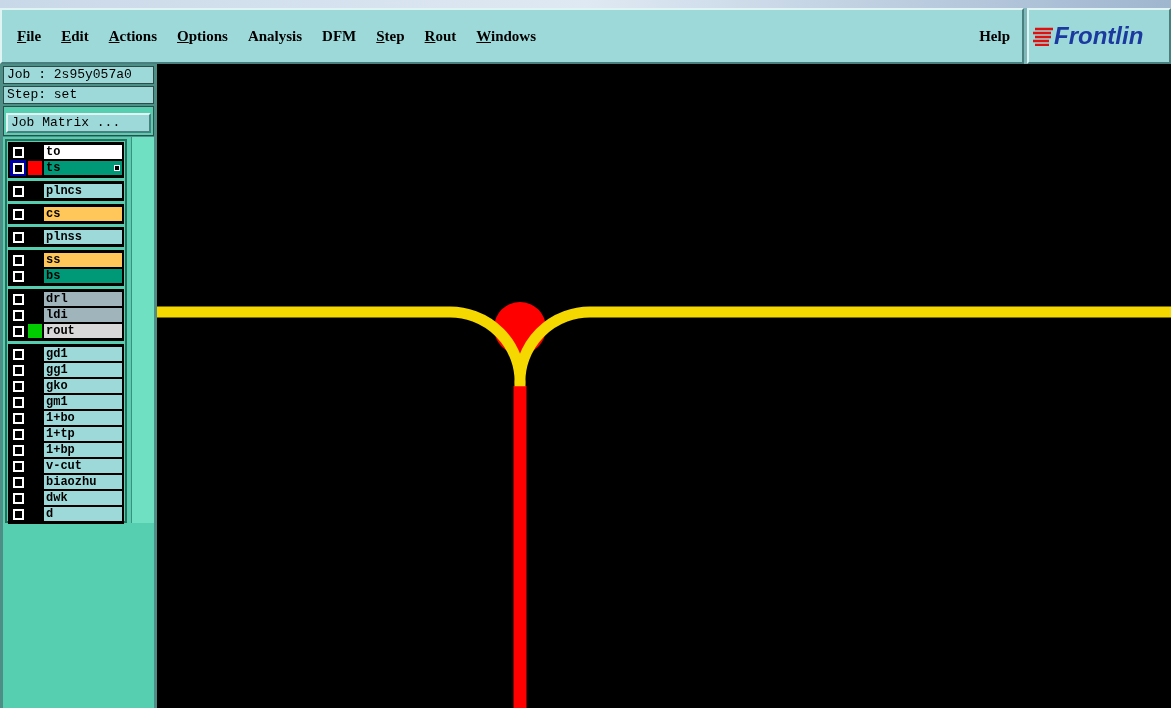  What do you see at coordinates (83, 434) in the screenshot?
I see `layer-name: 1+tp` at bounding box center [83, 434].